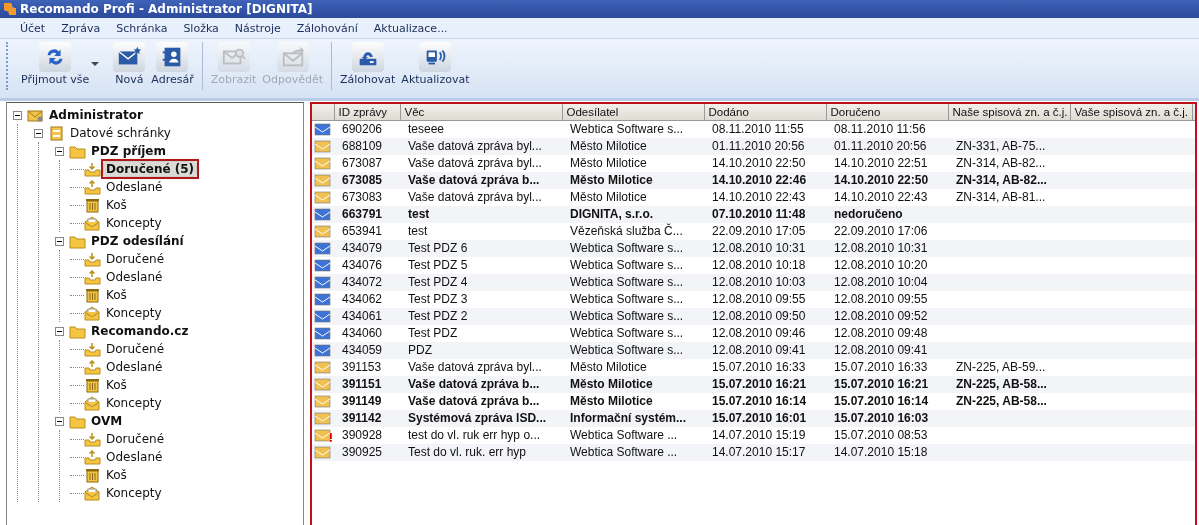 The image size is (1199, 525). I want to click on table-cell: 14.10.2010 22:51, so click(881, 163).